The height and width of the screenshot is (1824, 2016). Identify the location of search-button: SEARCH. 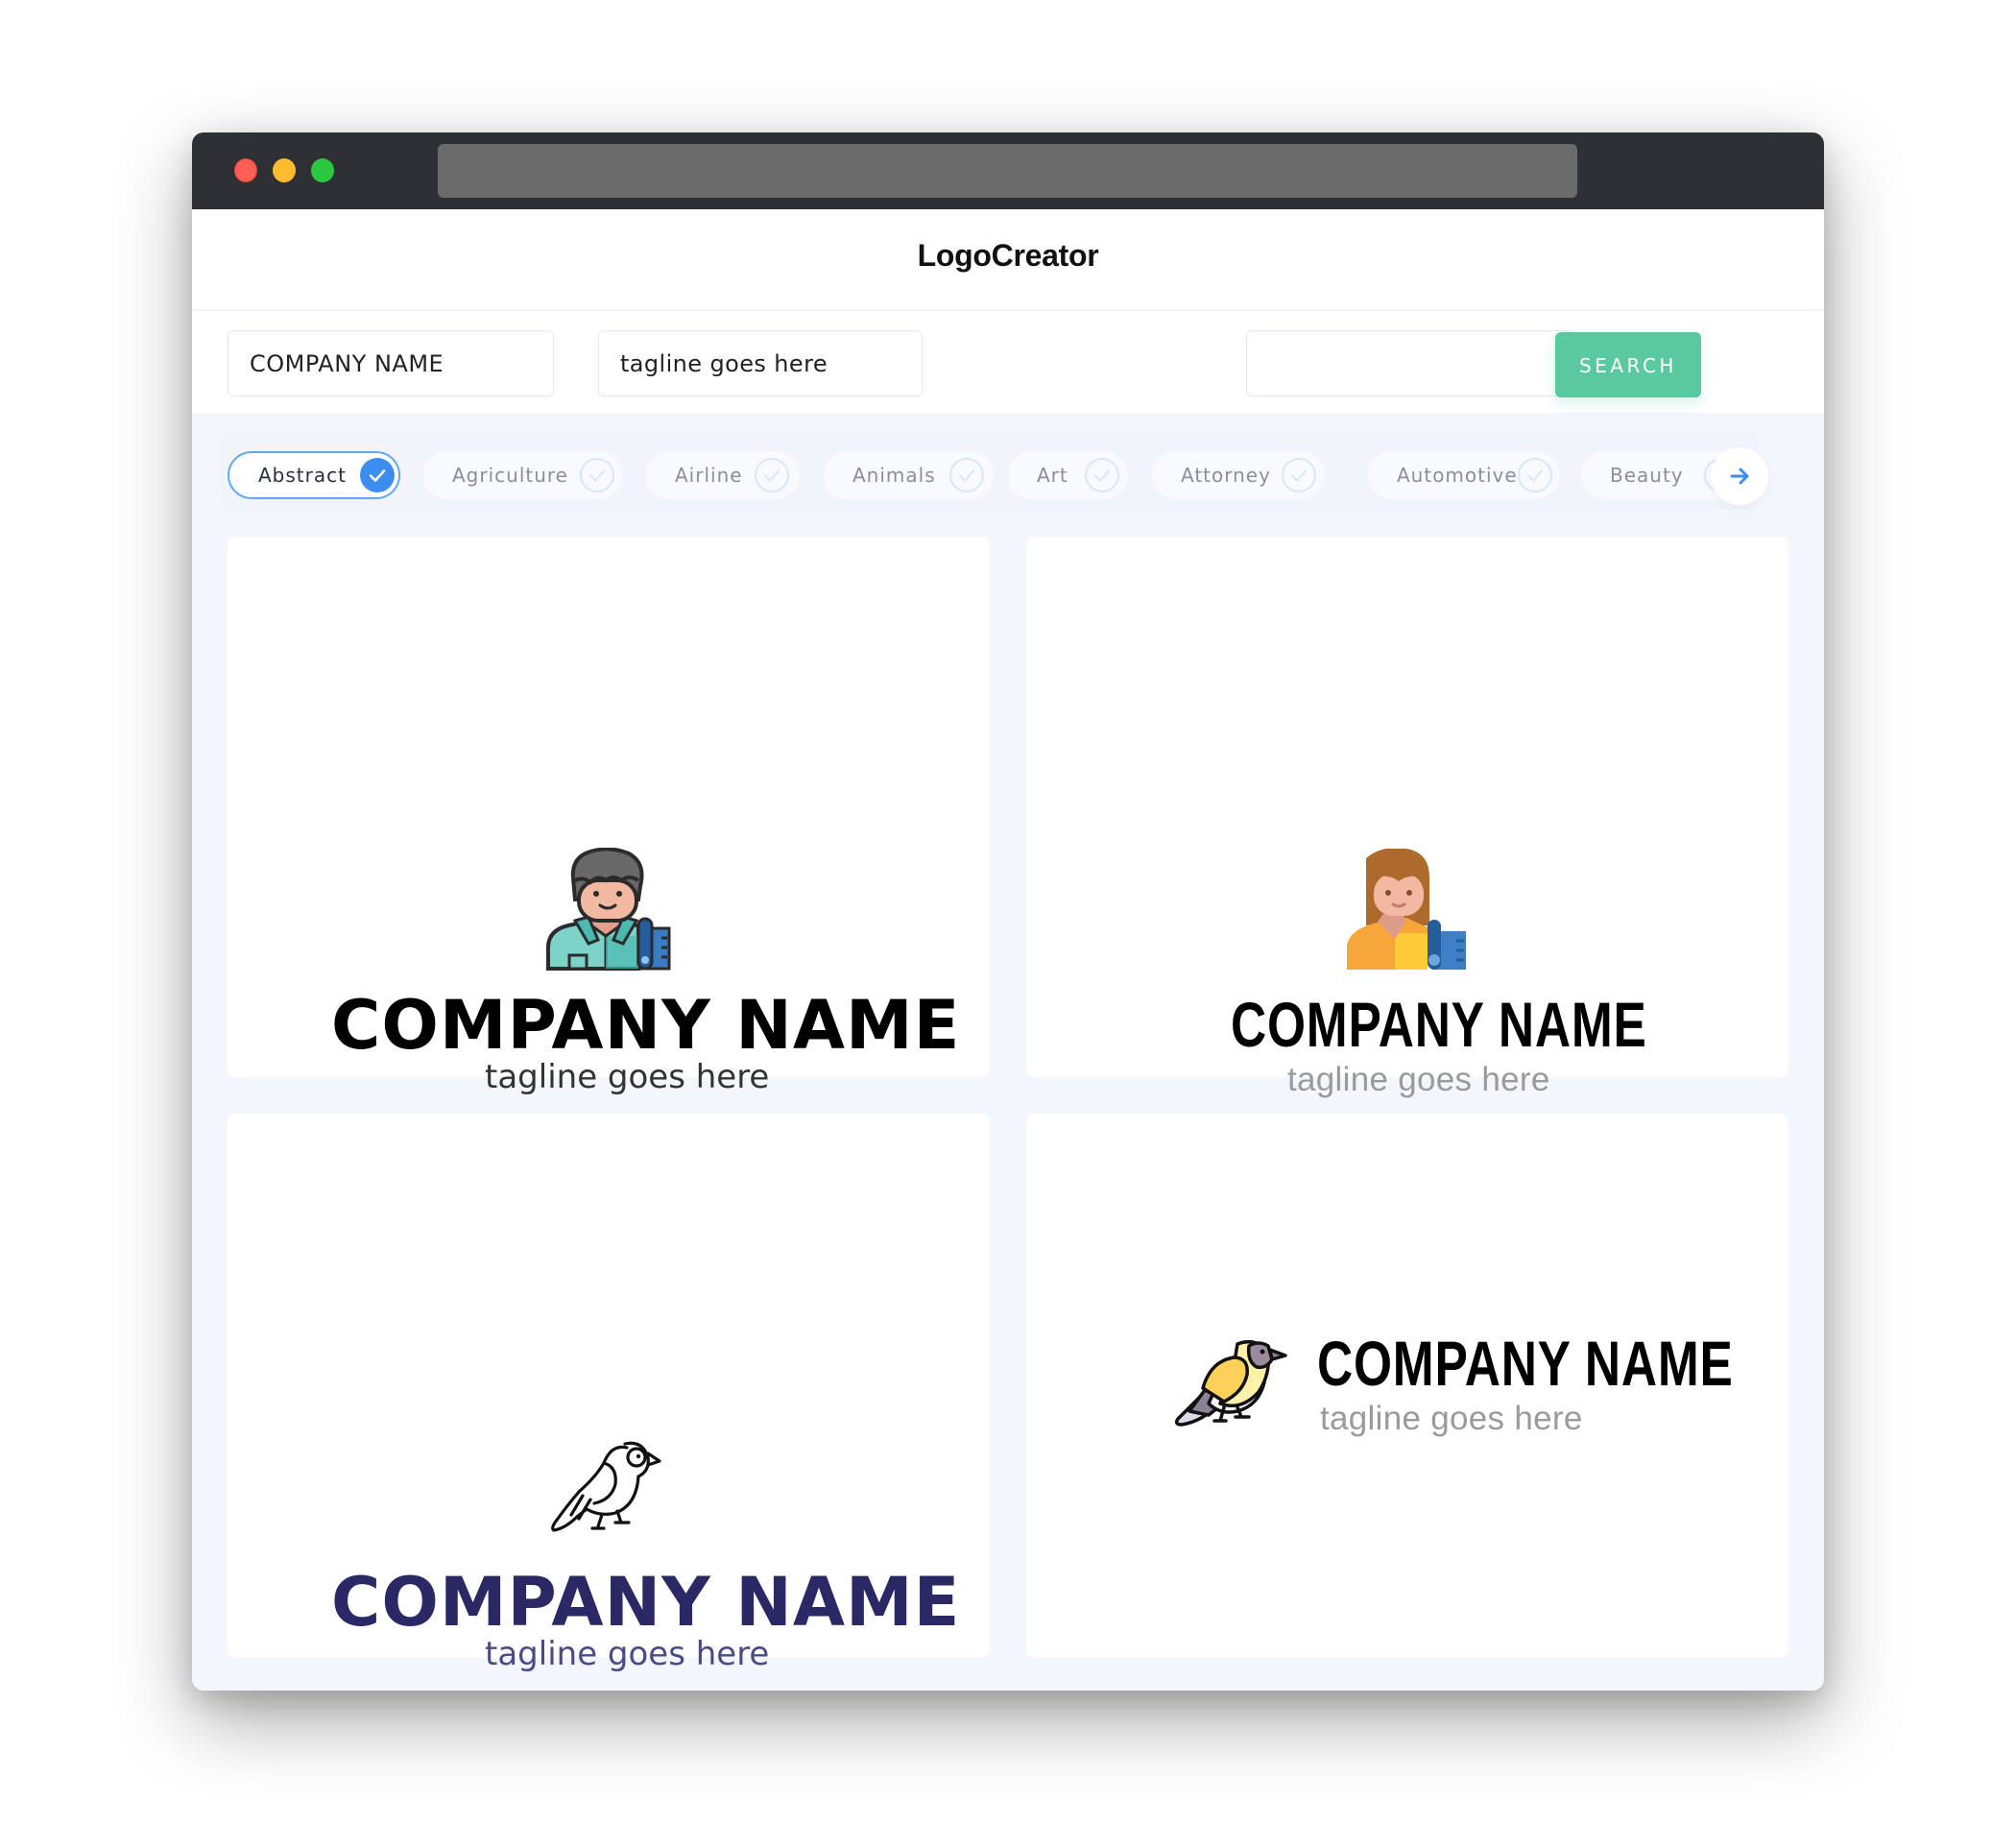
(1628, 364).